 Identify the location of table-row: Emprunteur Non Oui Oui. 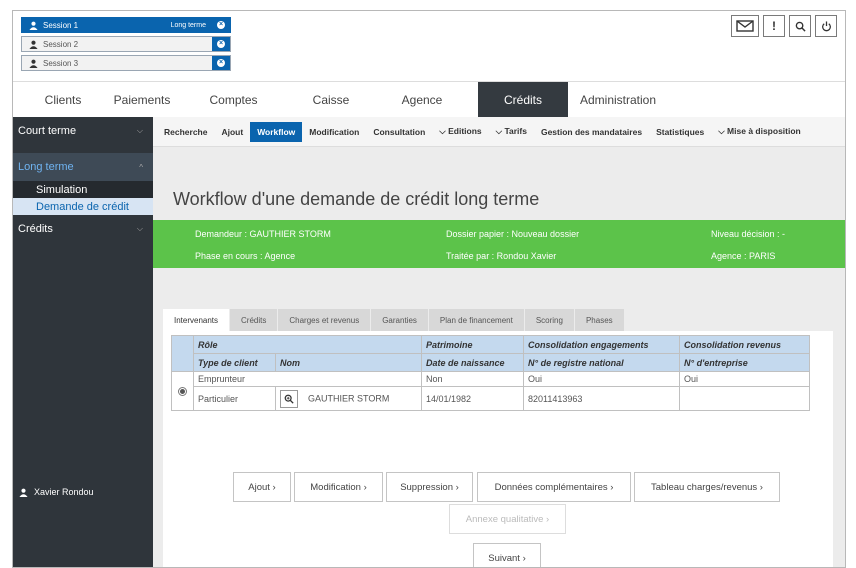
(490, 391).